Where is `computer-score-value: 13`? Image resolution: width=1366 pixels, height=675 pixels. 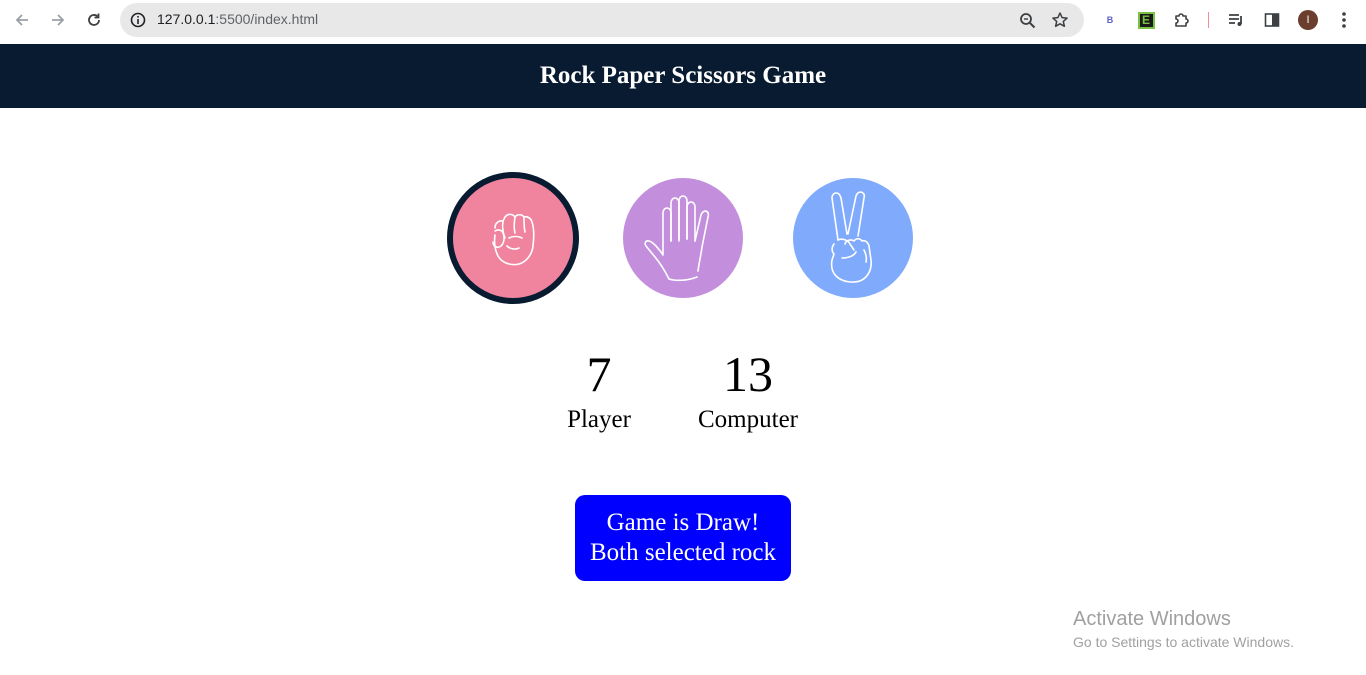
computer-score-value: 13 is located at coordinates (748, 374).